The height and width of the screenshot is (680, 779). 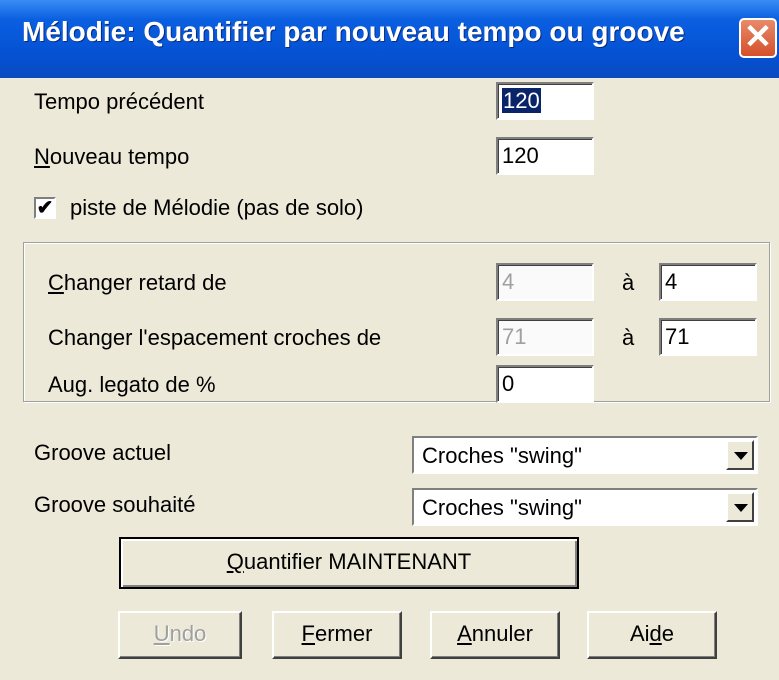 I want to click on delay-label: Changer retard de, so click(x=137, y=283).